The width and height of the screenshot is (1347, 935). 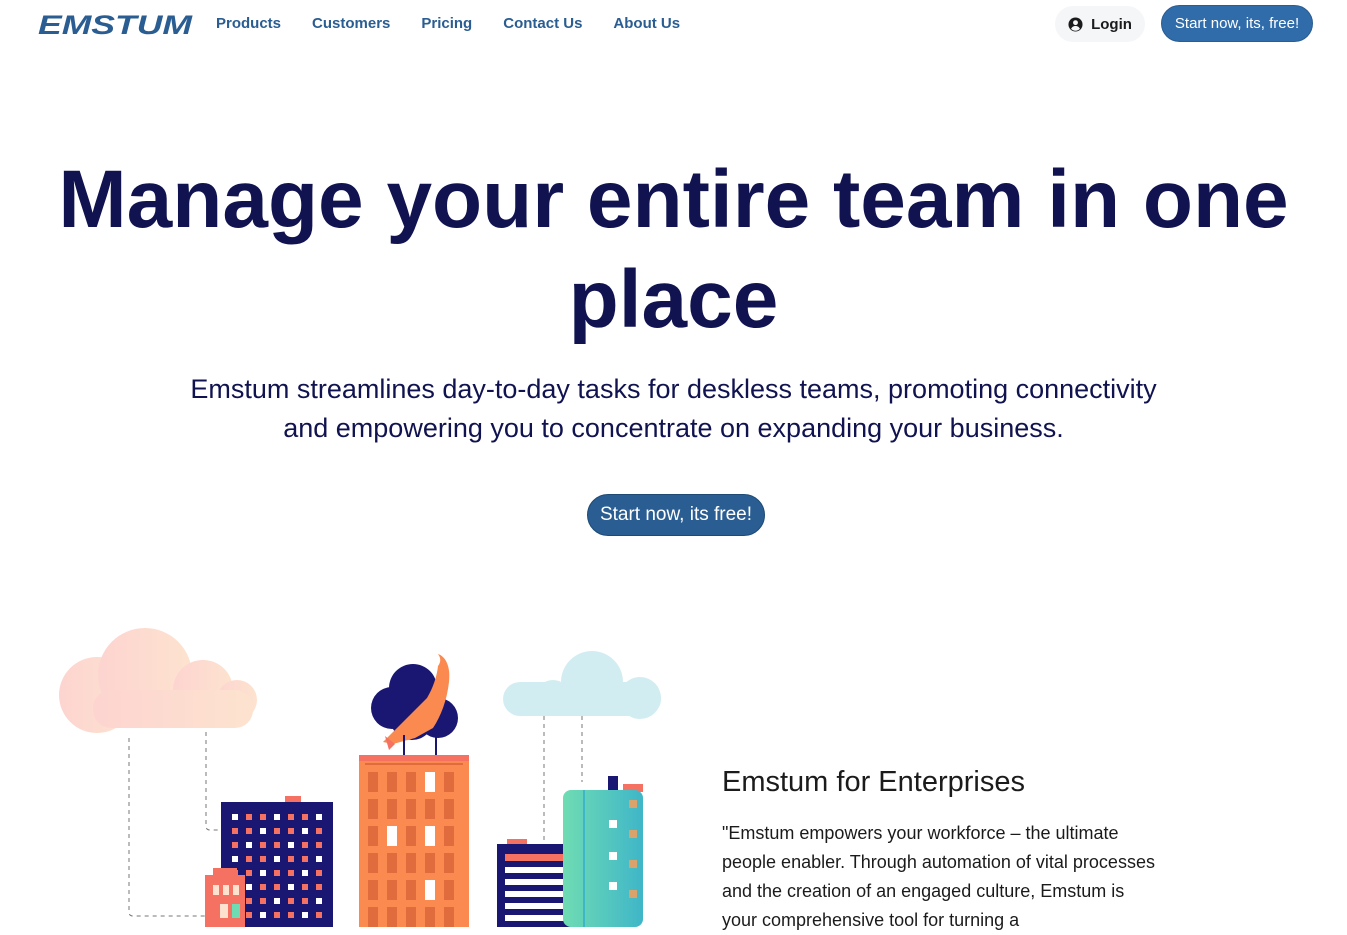 What do you see at coordinates (676, 515) in the screenshot?
I see `start-free-button-hero: Start now, its free!` at bounding box center [676, 515].